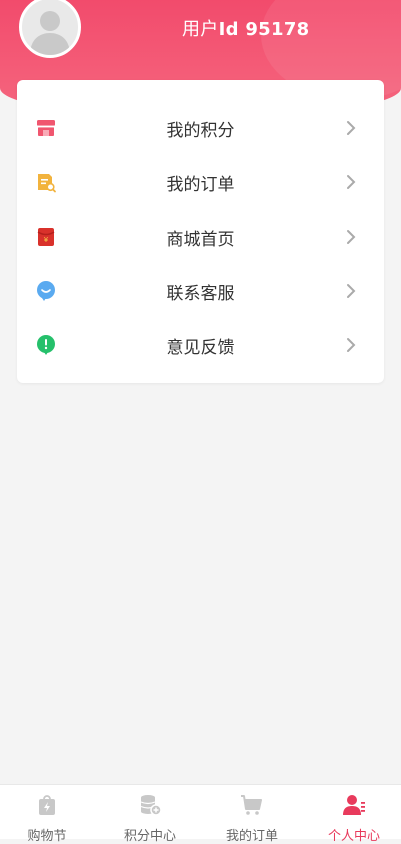  I want to click on menu-item-my-orders: 我的订单, so click(200, 182).